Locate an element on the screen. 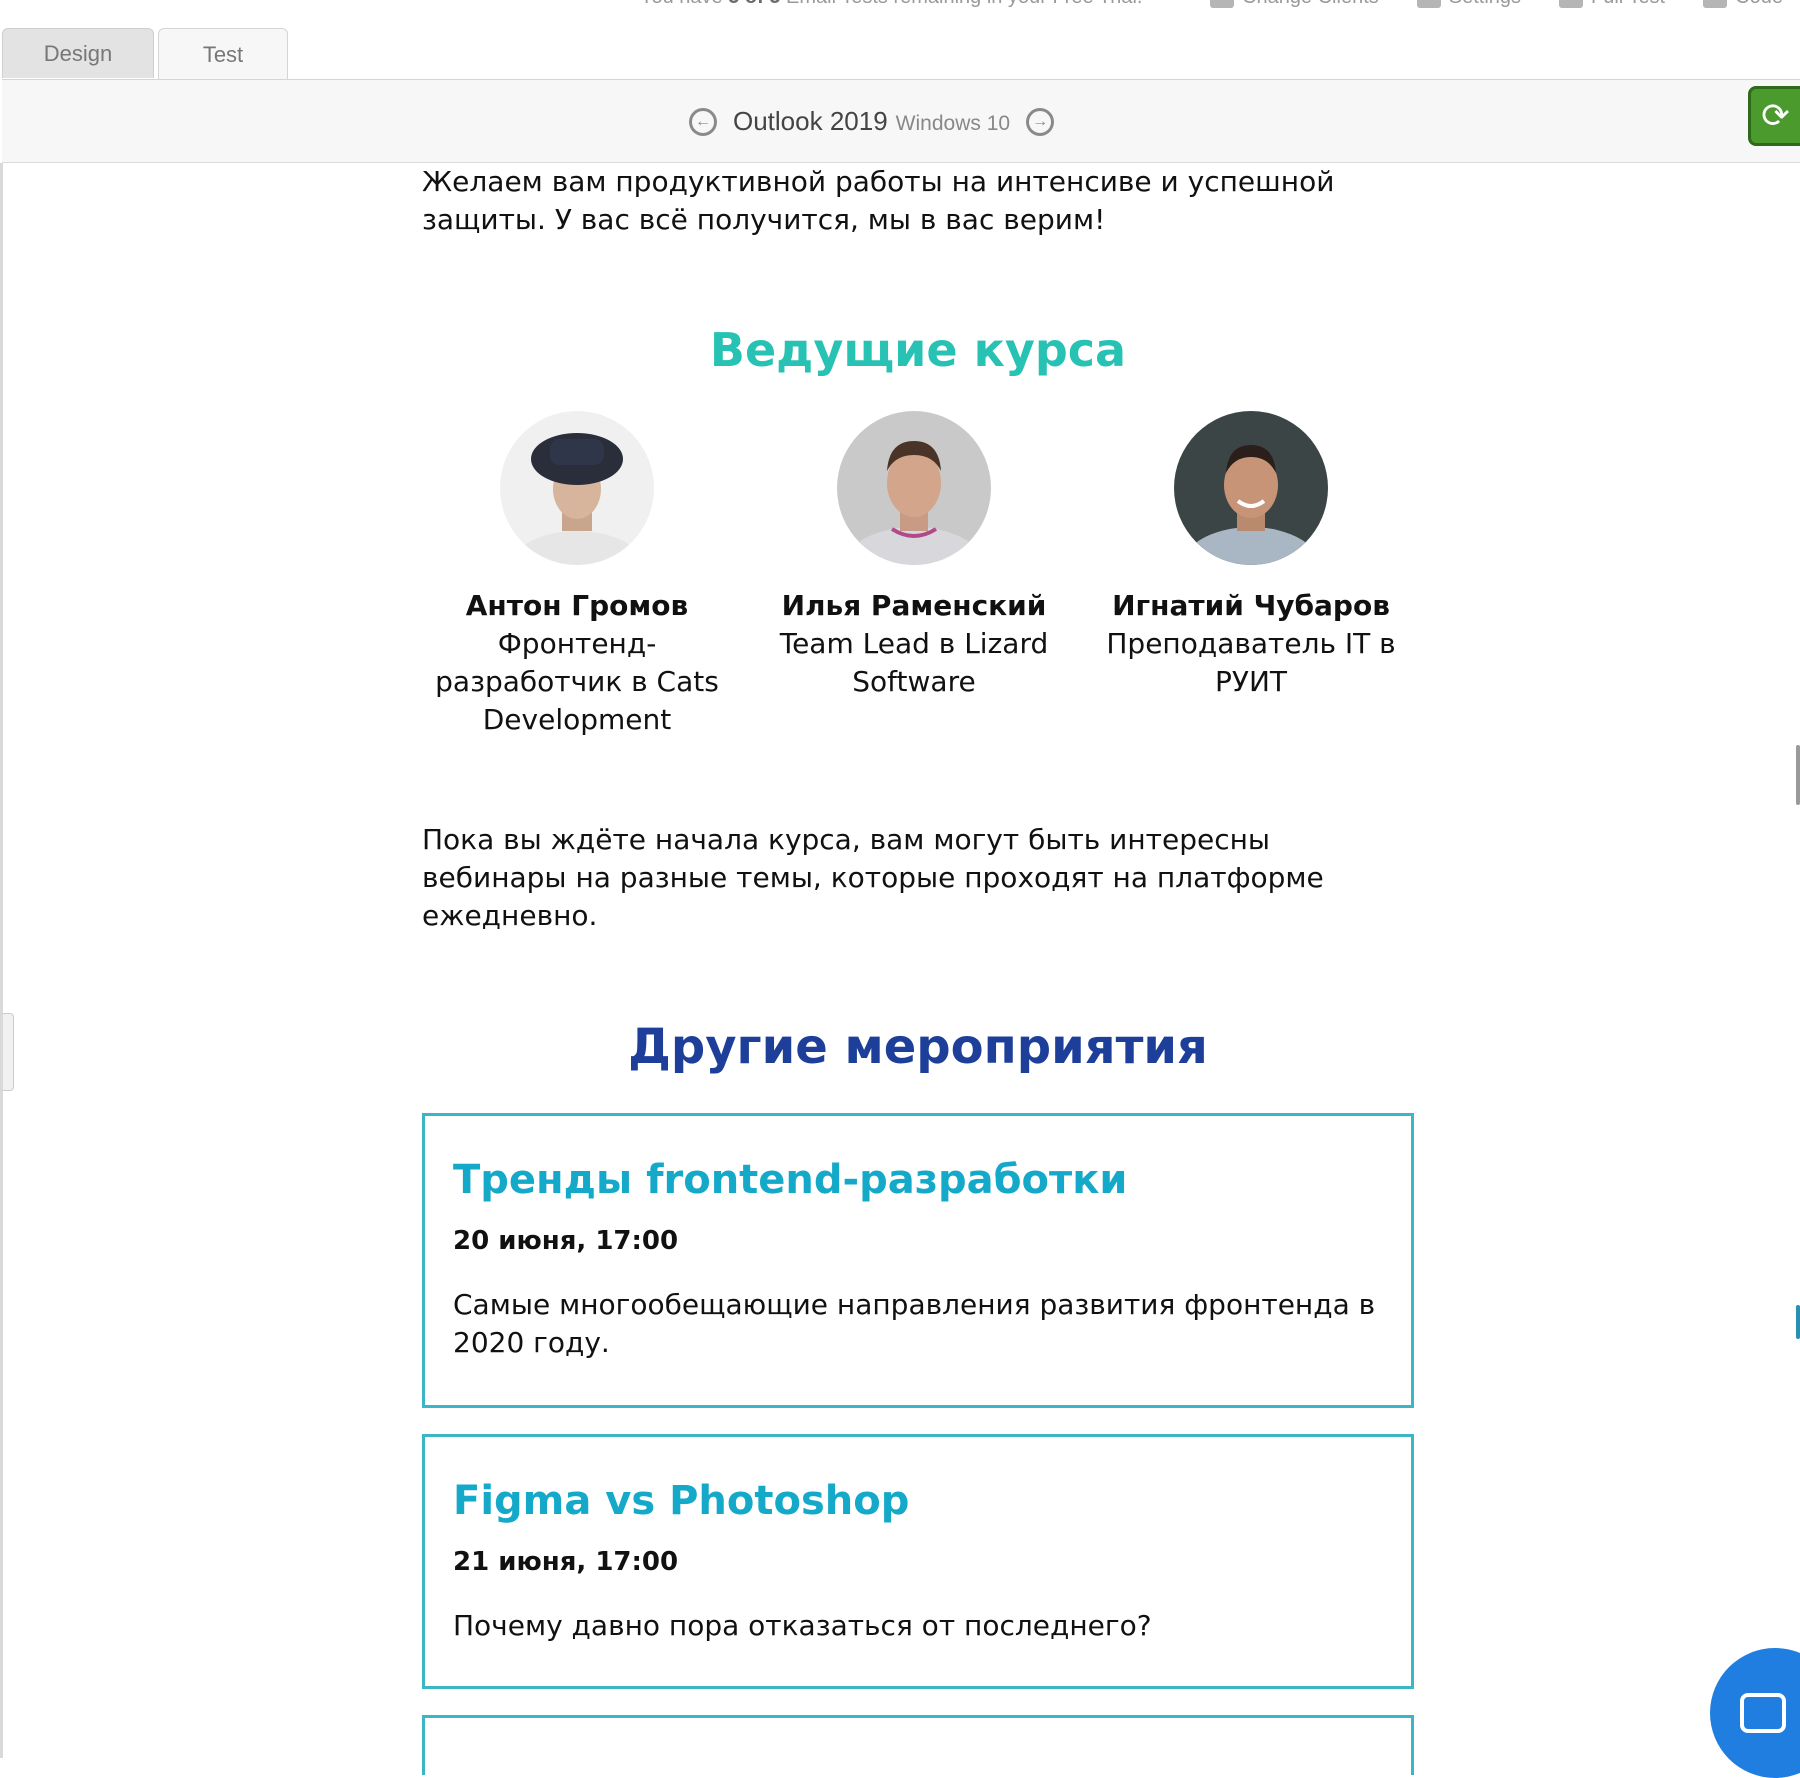  full-test-label: Full Test is located at coordinates (1628, 4).